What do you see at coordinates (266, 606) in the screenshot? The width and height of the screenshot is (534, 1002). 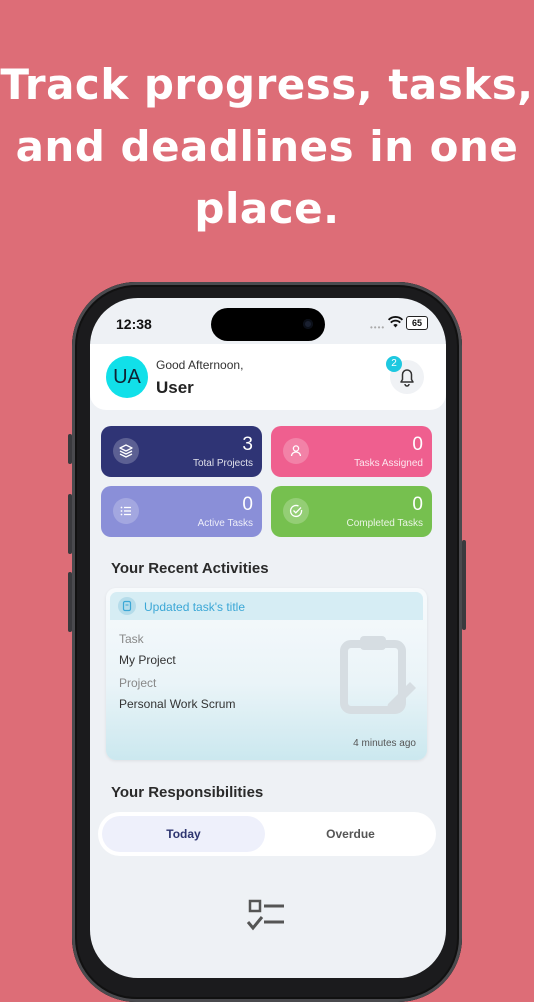 I see `activity-card-header: Updated task's title` at bounding box center [266, 606].